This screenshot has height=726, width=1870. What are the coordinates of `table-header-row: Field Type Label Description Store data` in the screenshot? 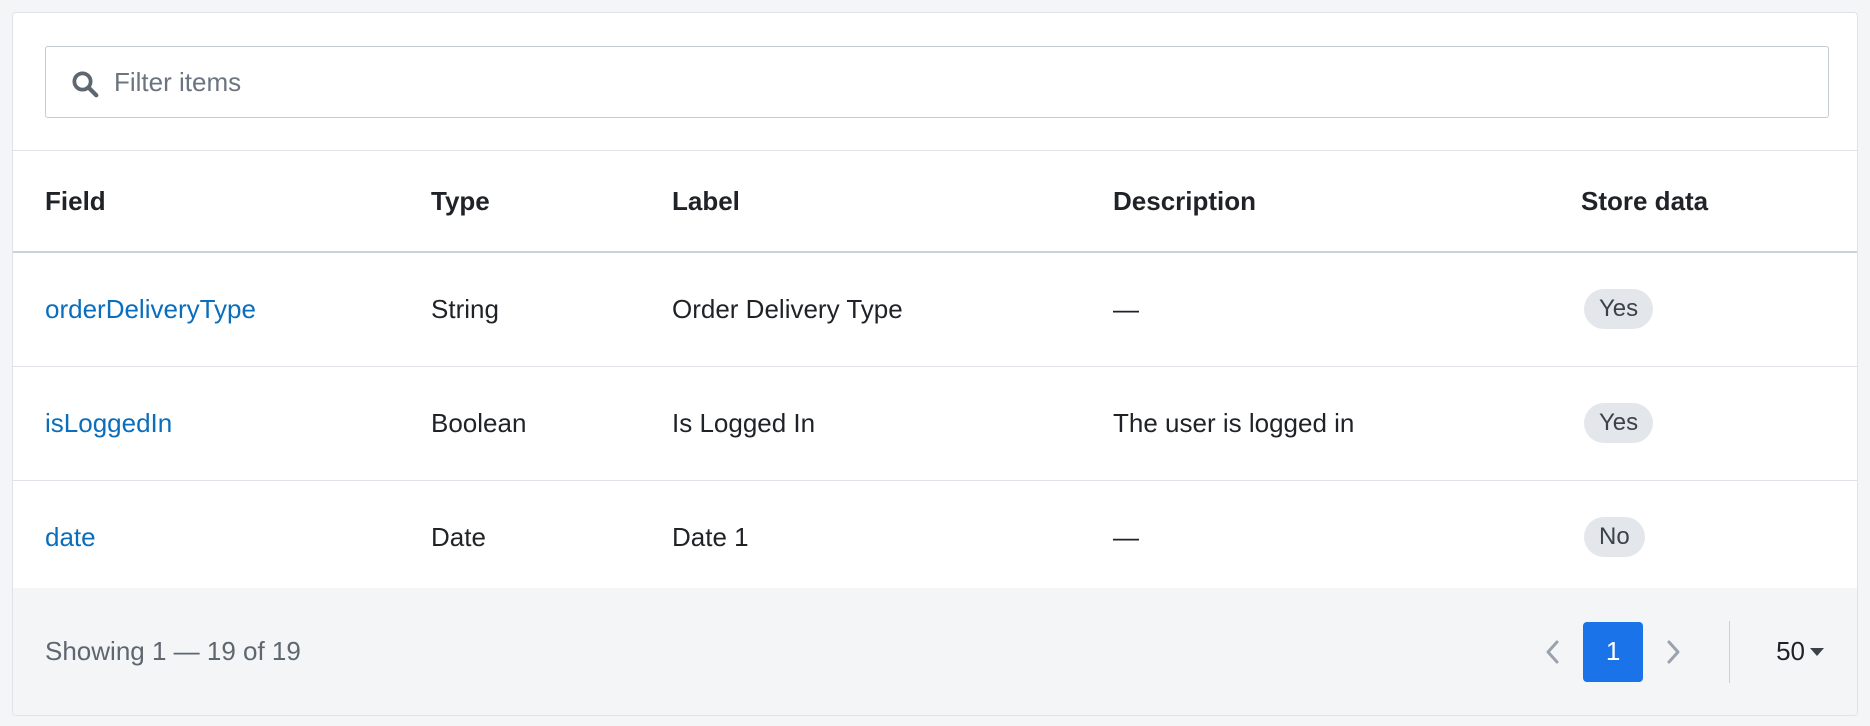 It's located at (935, 201).